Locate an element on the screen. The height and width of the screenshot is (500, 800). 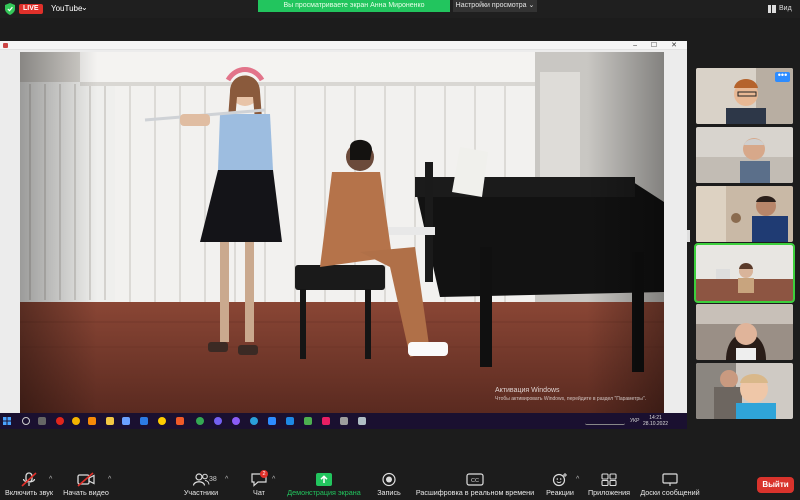
participant-video-tile: ••• is located at coordinates (744, 96).